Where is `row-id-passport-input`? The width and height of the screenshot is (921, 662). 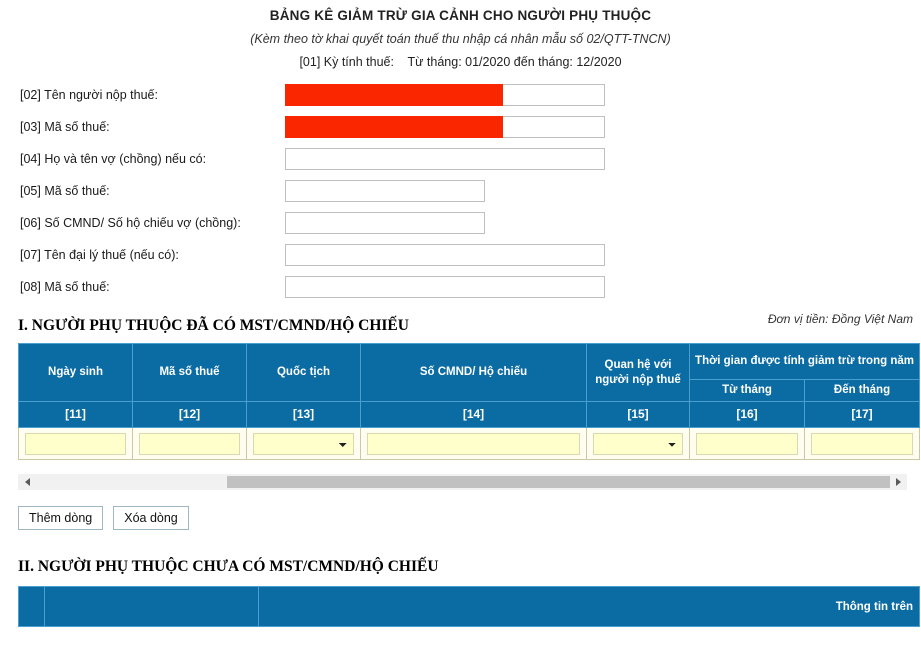
row-id-passport-input is located at coordinates (473, 443).